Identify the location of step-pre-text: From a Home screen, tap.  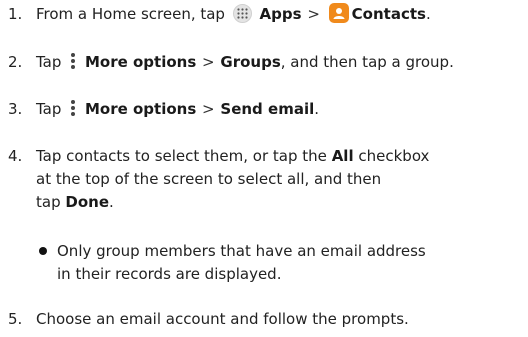
(130, 14).